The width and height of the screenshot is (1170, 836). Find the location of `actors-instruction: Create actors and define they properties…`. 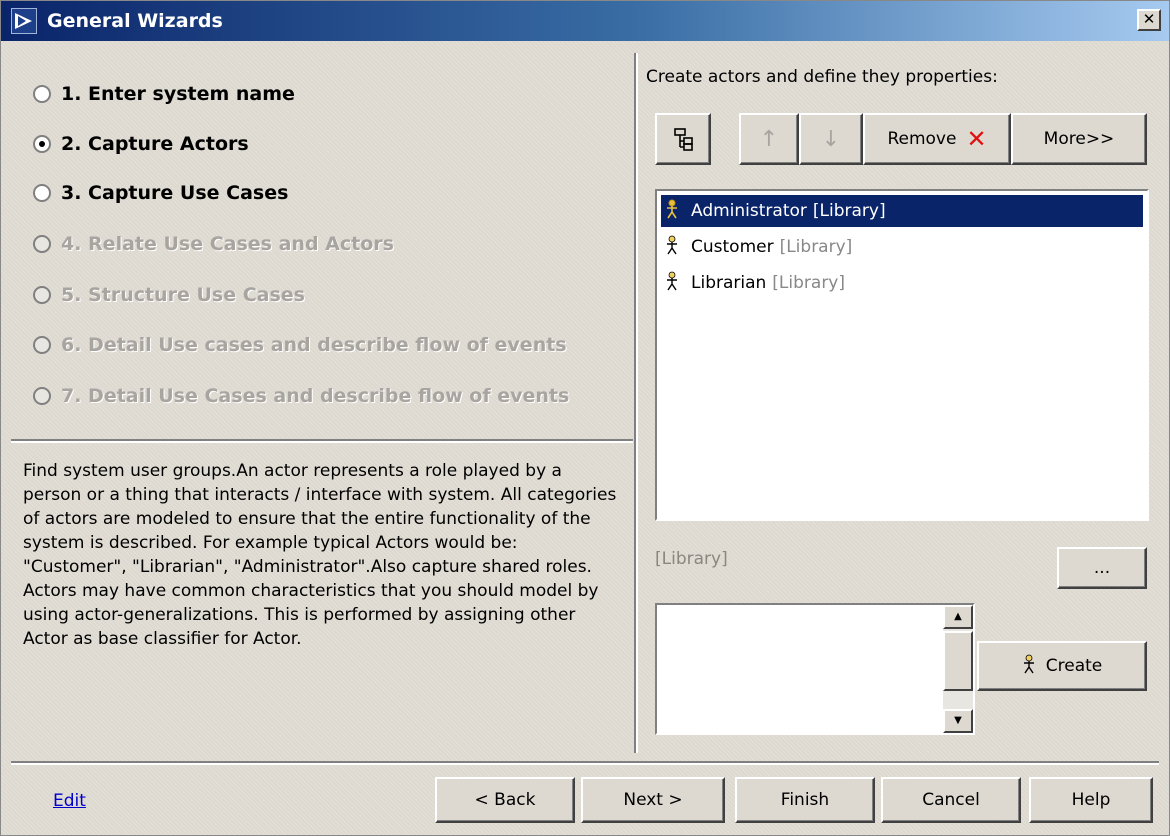

actors-instruction: Create actors and define they properties… is located at coordinates (822, 77).